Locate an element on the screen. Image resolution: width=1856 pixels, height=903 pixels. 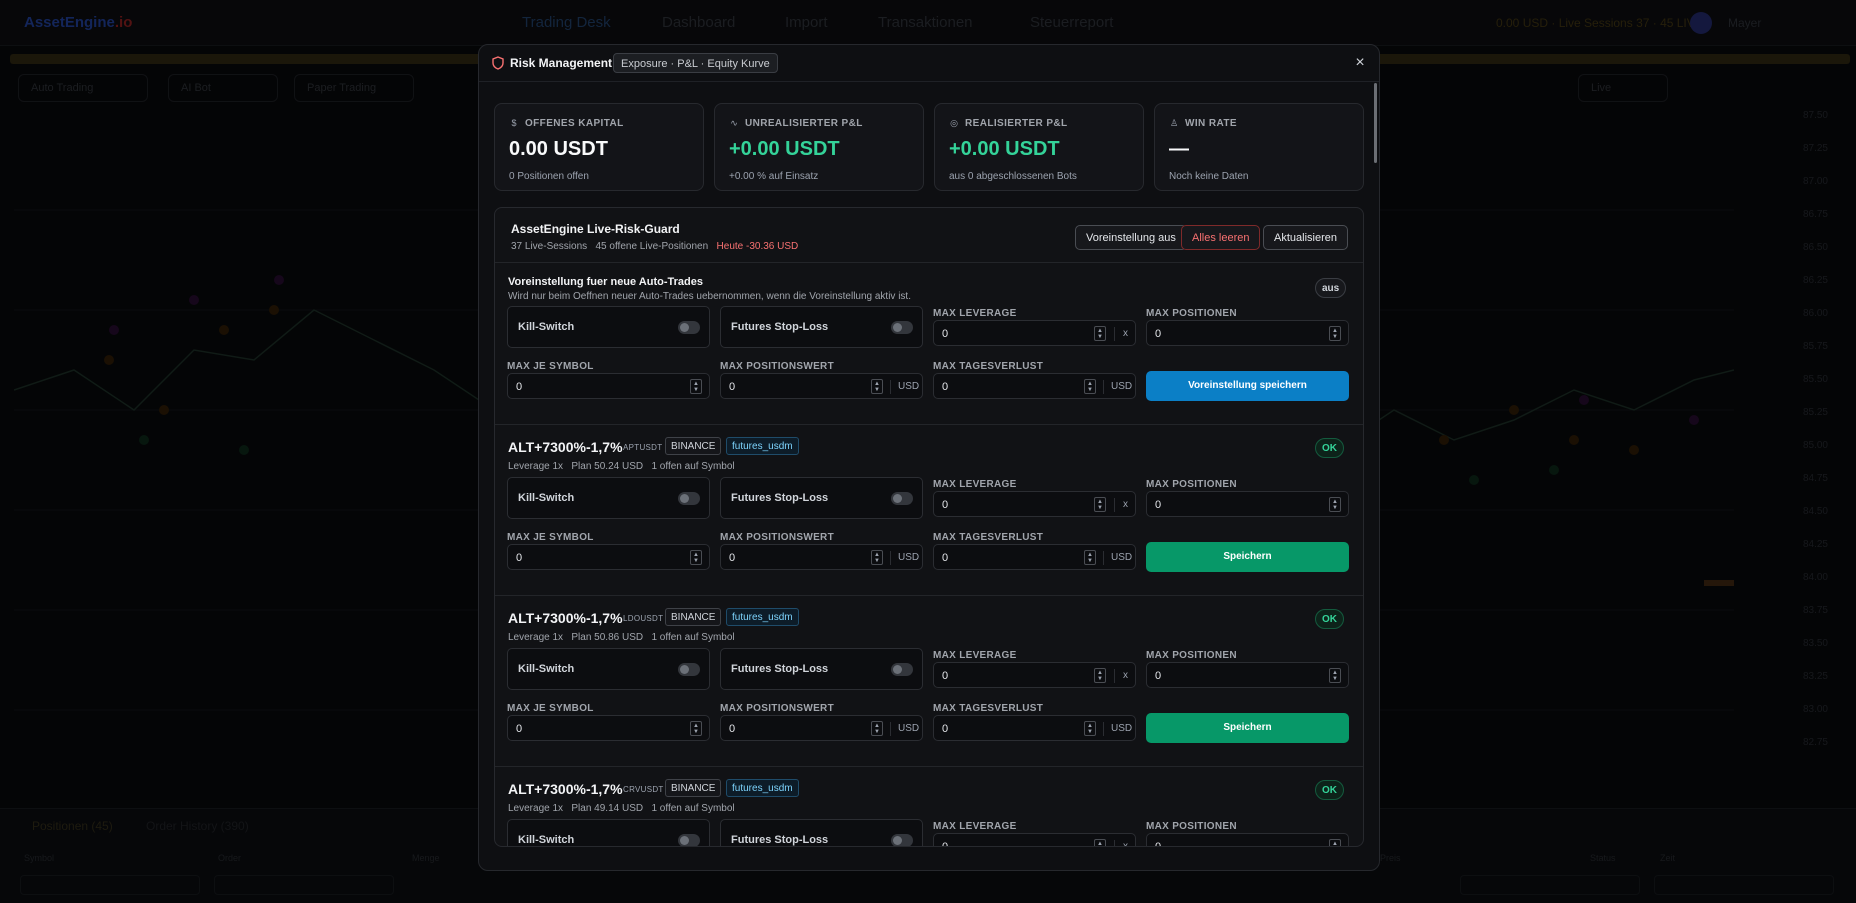
close-icon: × is located at coordinates (1360, 63).